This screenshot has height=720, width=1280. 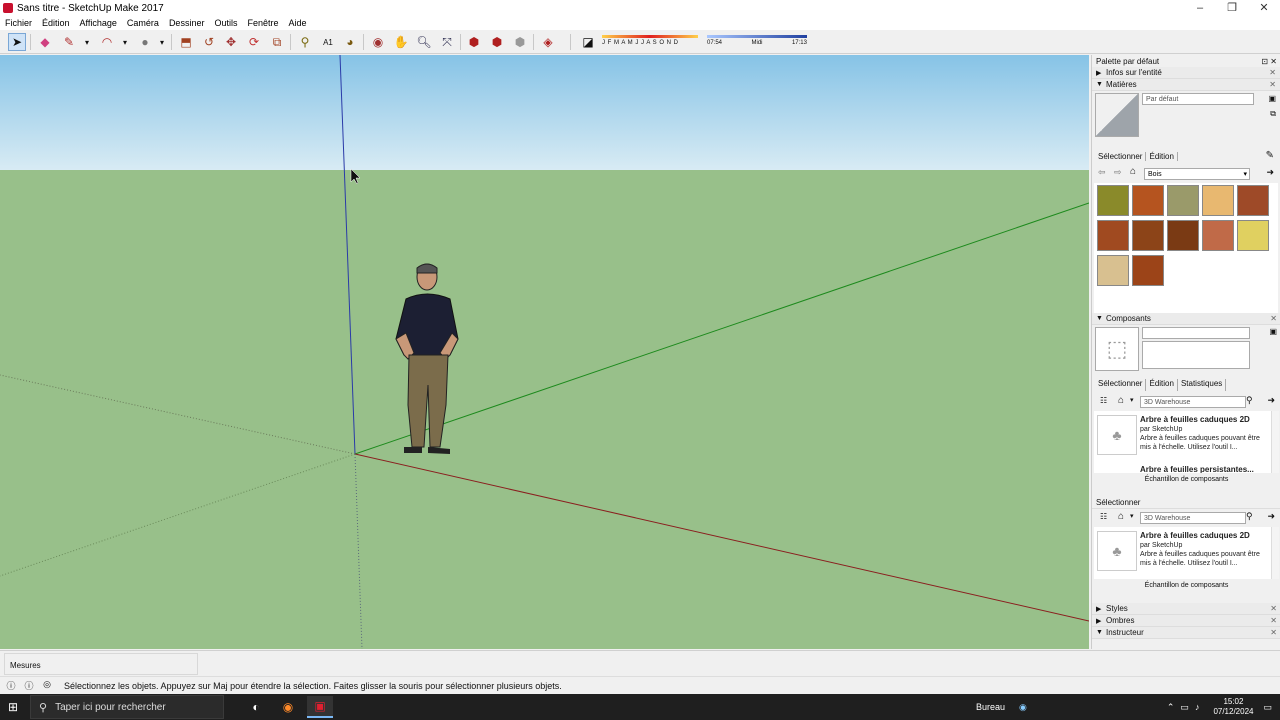 What do you see at coordinates (1233, 707) in the screenshot?
I see `system-clock: 15:02 07/12/2024` at bounding box center [1233, 707].